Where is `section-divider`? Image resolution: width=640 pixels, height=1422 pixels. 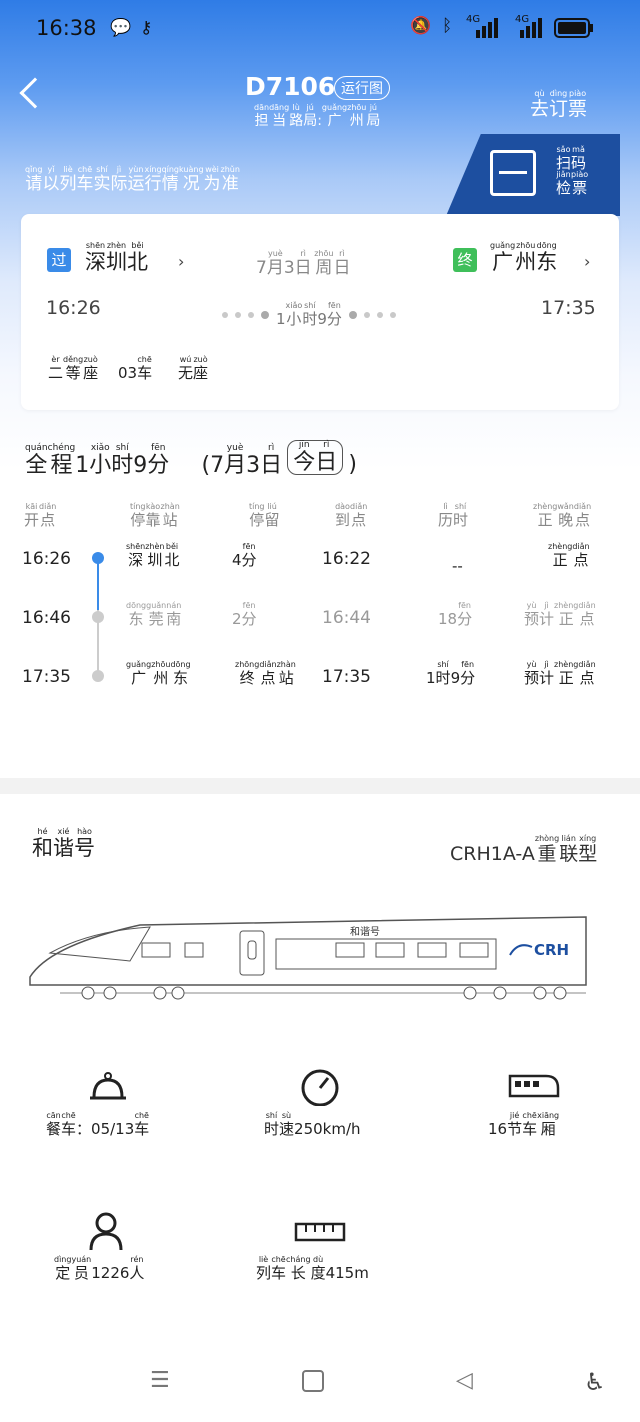 section-divider is located at coordinates (320, 786).